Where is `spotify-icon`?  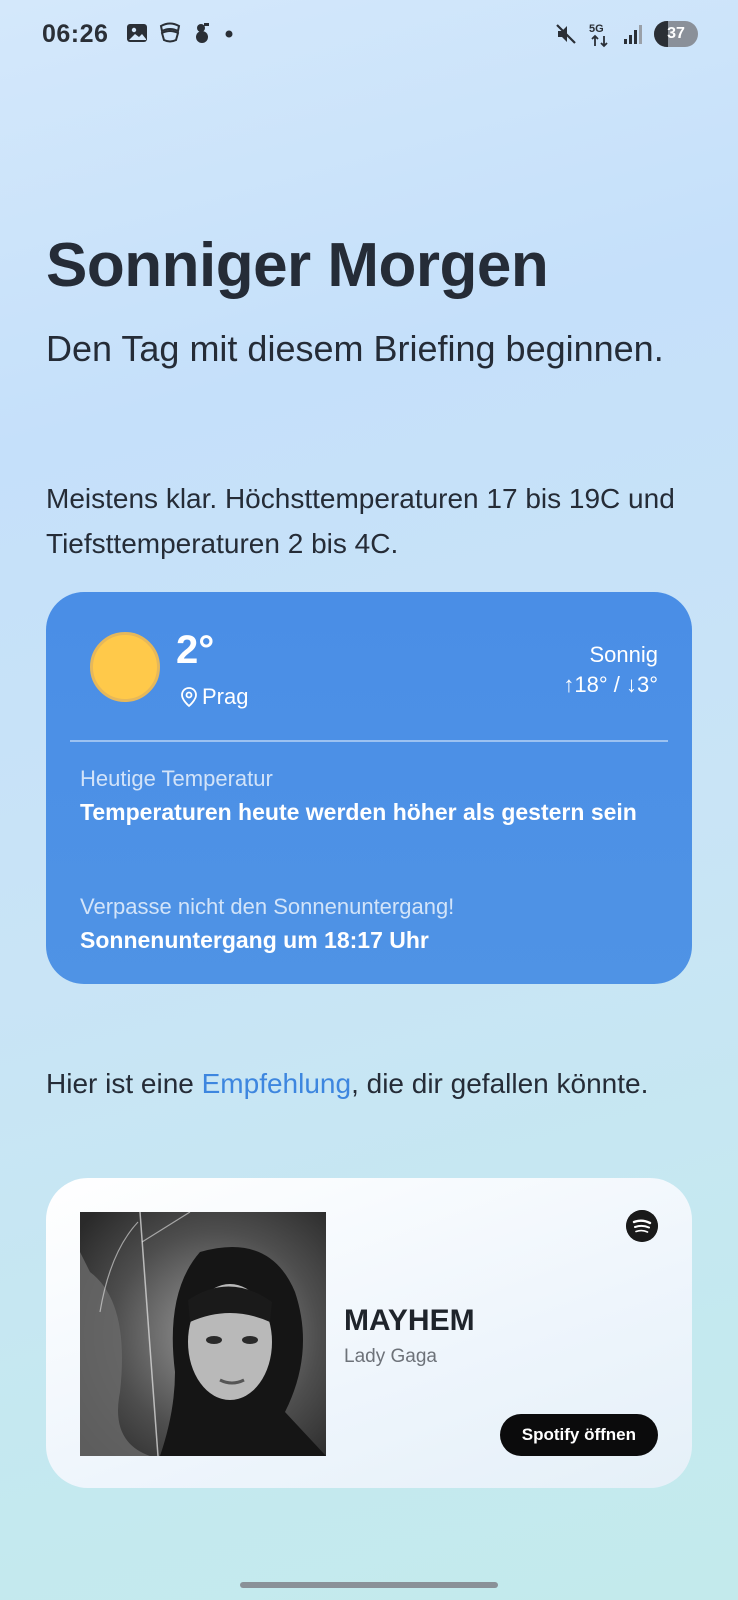 spotify-icon is located at coordinates (642, 1226).